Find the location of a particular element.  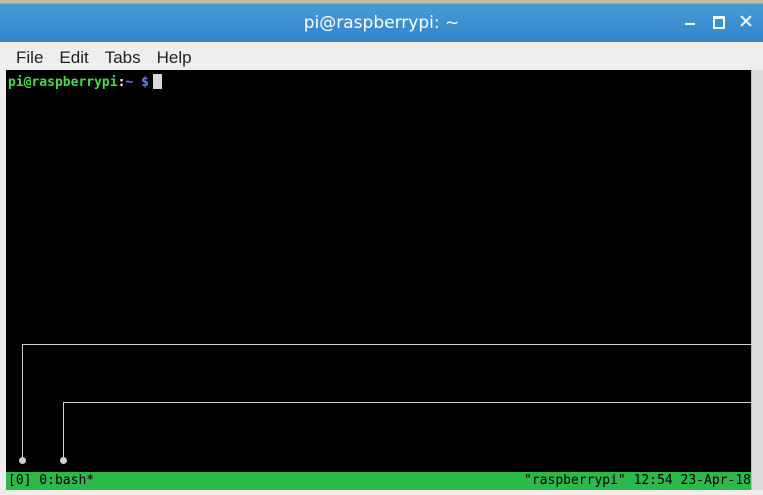

menu-tabs: Tabs is located at coordinates (123, 58).